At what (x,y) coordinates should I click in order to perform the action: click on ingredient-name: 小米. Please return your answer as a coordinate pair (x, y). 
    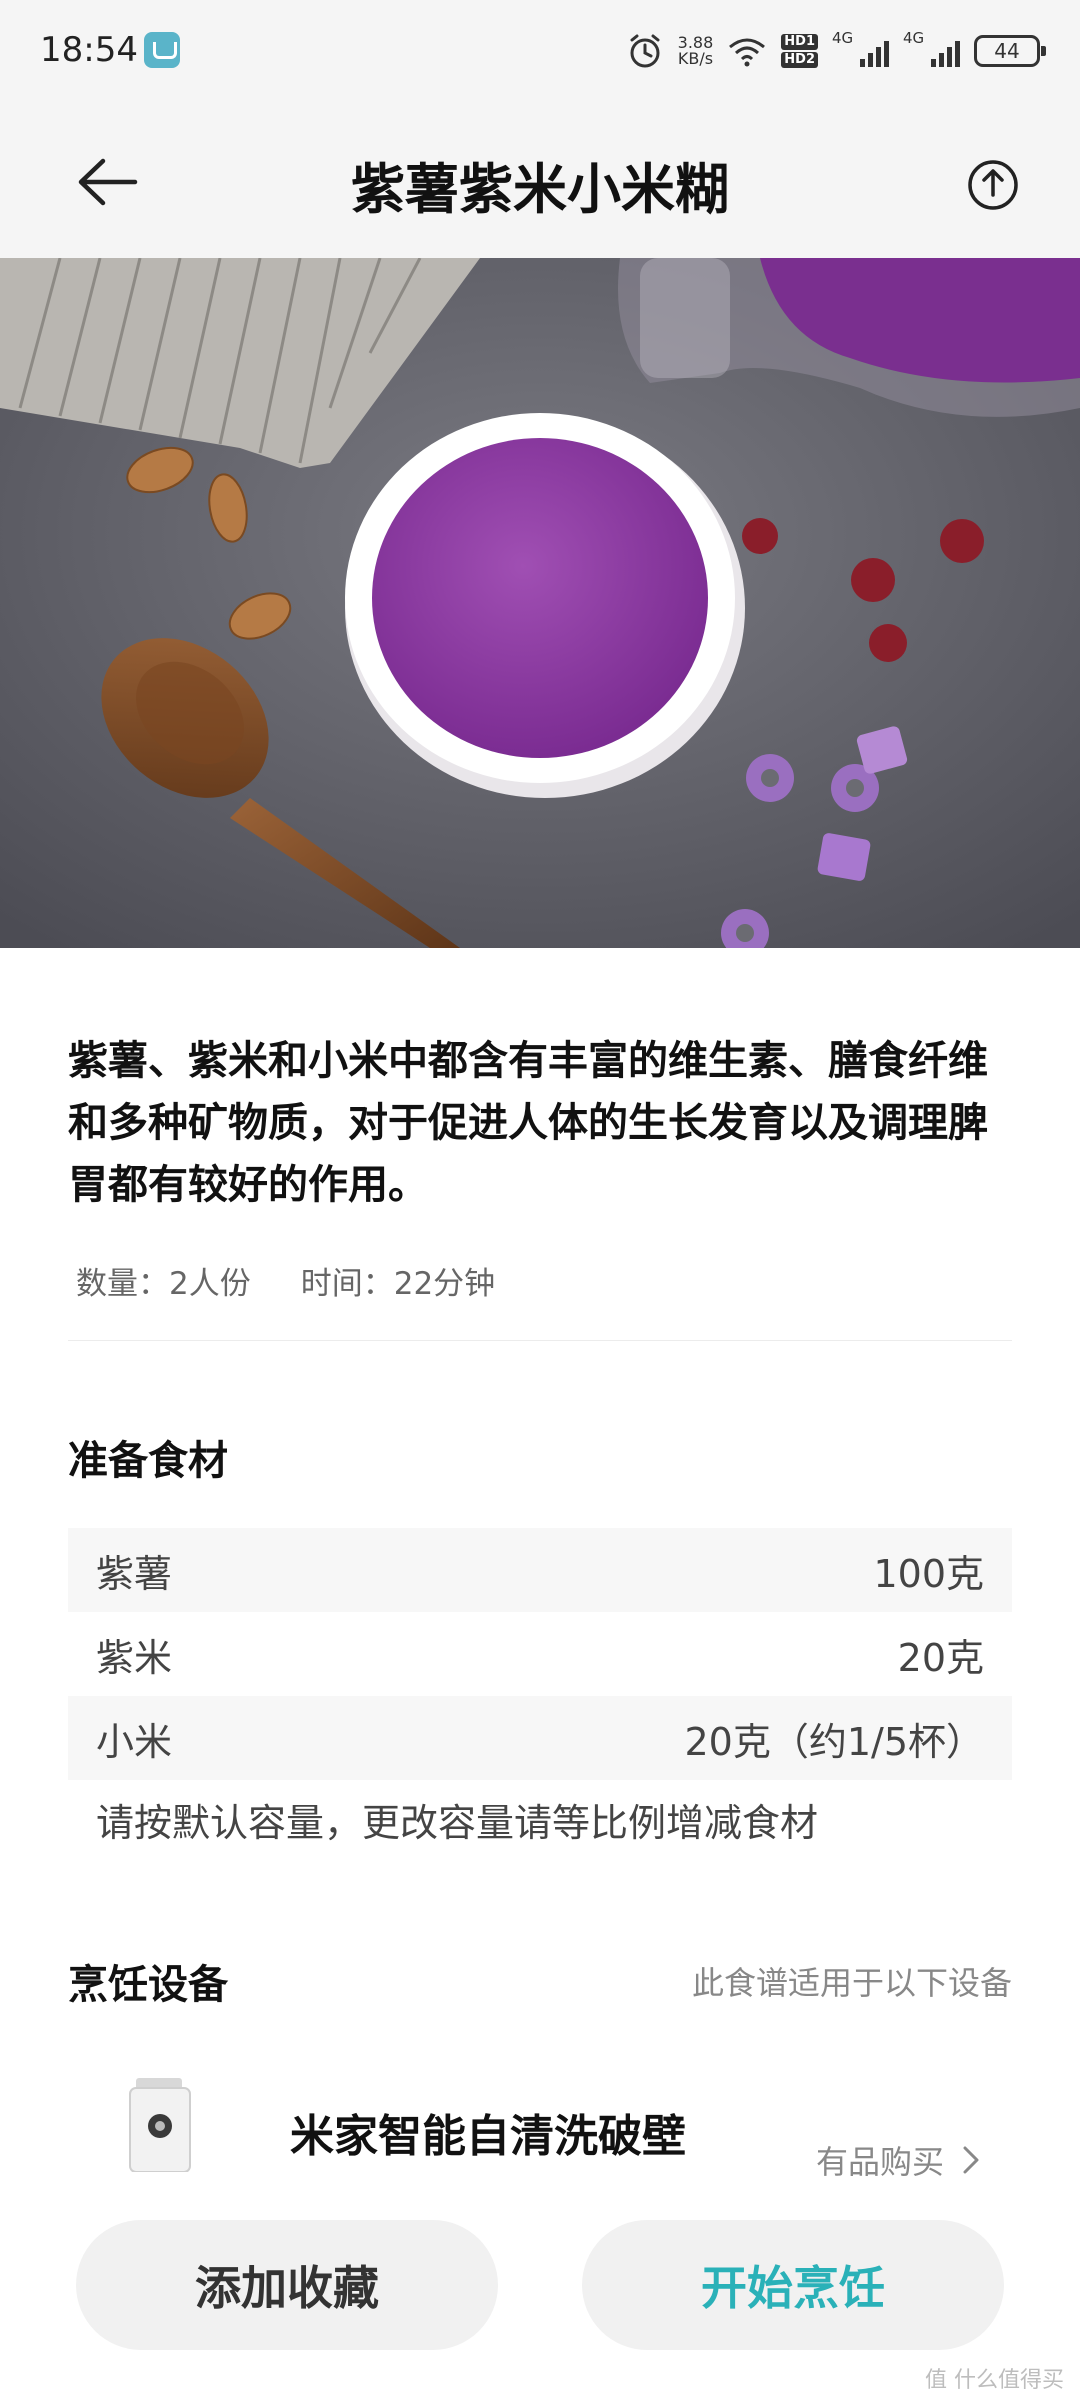
    Looking at the image, I should click on (134, 1741).